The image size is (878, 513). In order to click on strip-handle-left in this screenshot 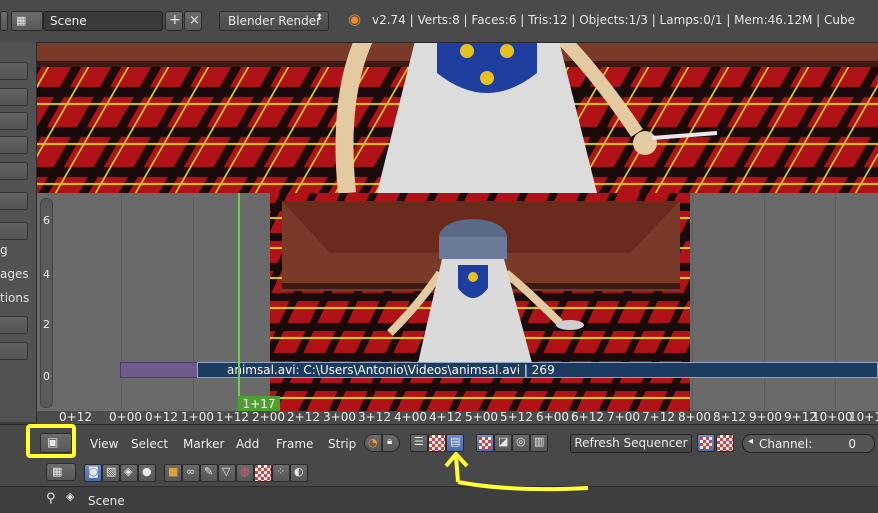, I will do `click(160, 370)`.